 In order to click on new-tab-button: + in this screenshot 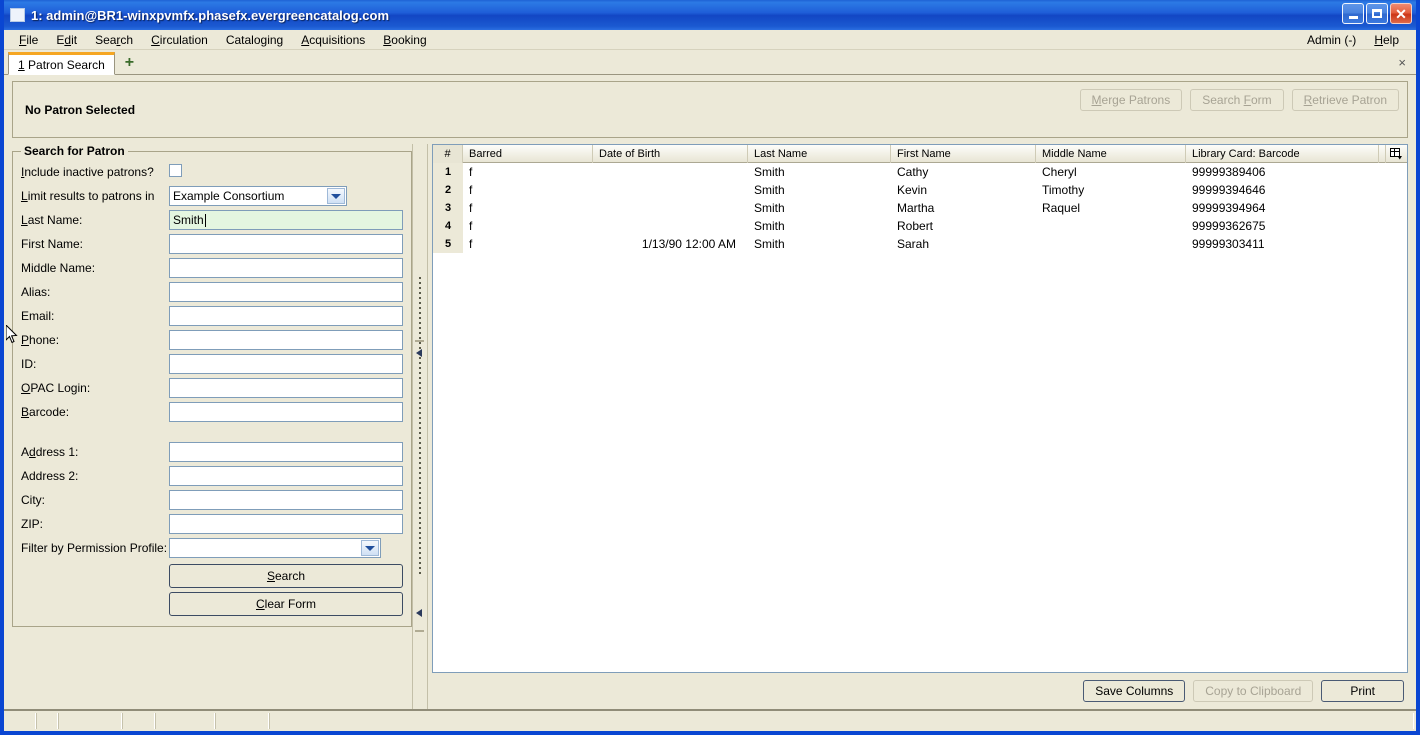, I will do `click(129, 63)`.